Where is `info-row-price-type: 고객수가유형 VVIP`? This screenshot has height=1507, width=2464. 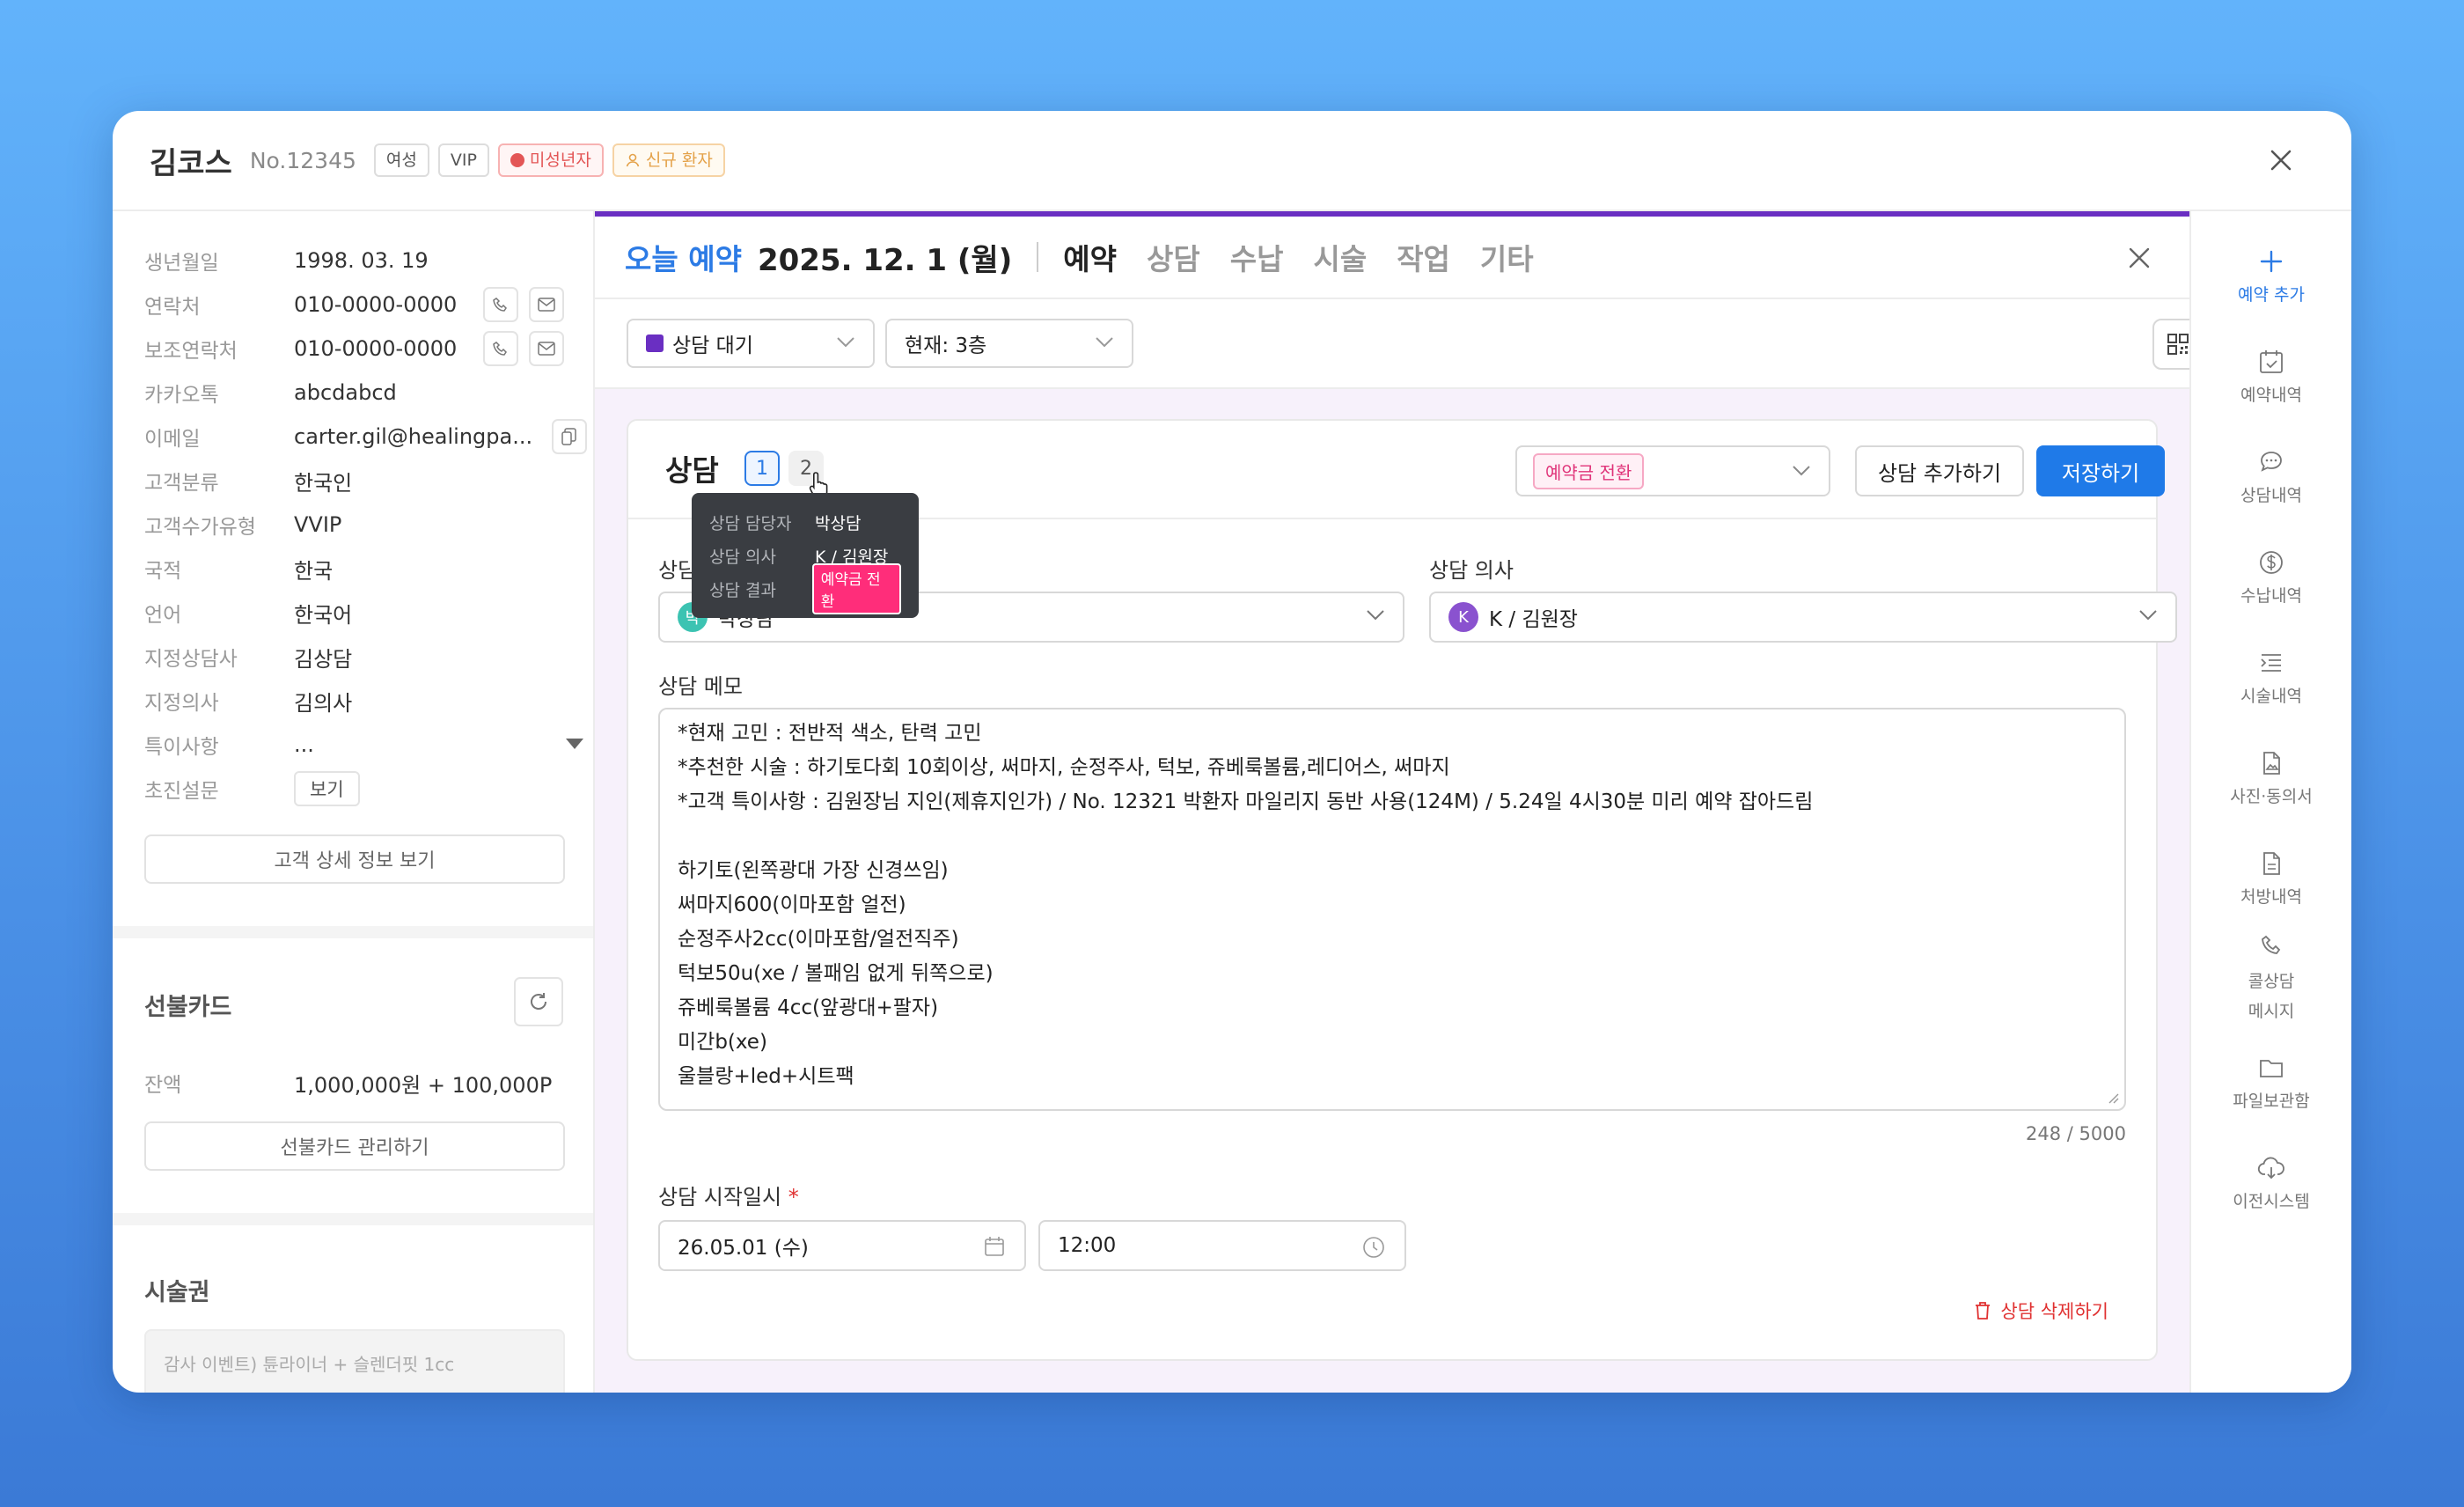
info-row-price-type: 고객수가유형 VVIP is located at coordinates (243, 524).